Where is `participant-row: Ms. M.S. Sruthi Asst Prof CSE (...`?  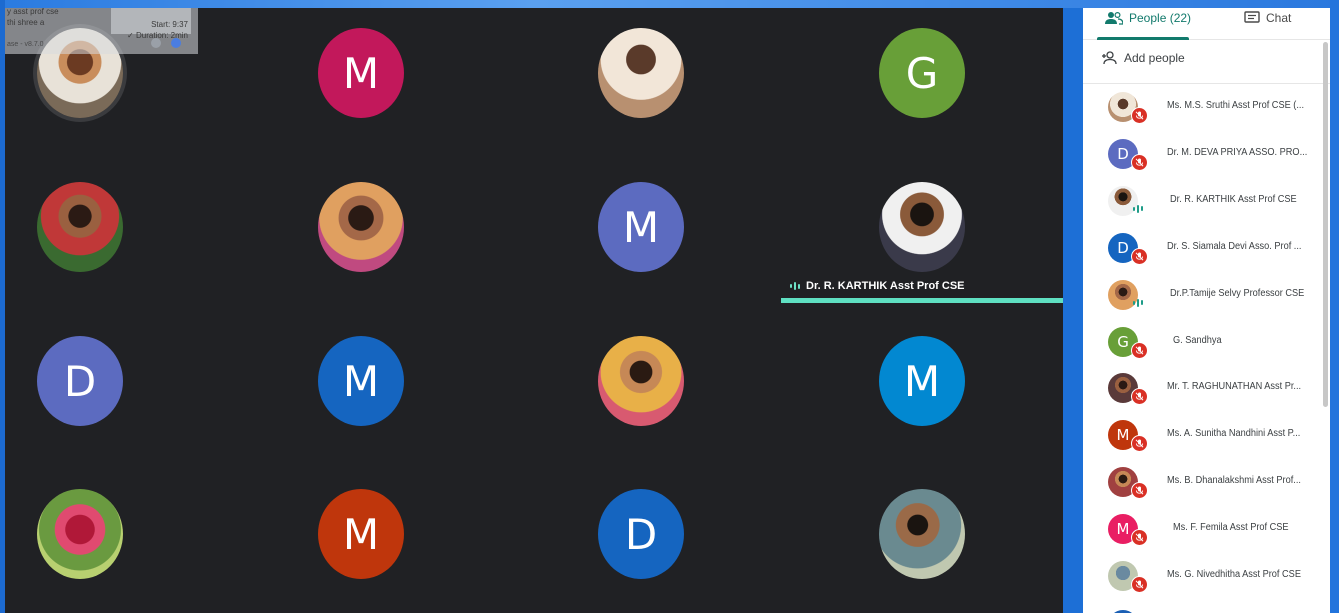 participant-row: Ms. M.S. Sruthi Asst Prof CSE (... is located at coordinates (1203, 108).